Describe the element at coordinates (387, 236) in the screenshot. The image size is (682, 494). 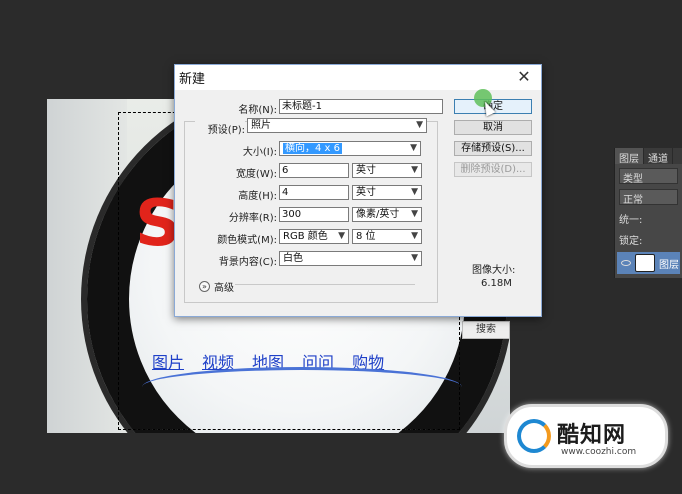
I see `bit-depth-select: 8 位 ▼` at that location.